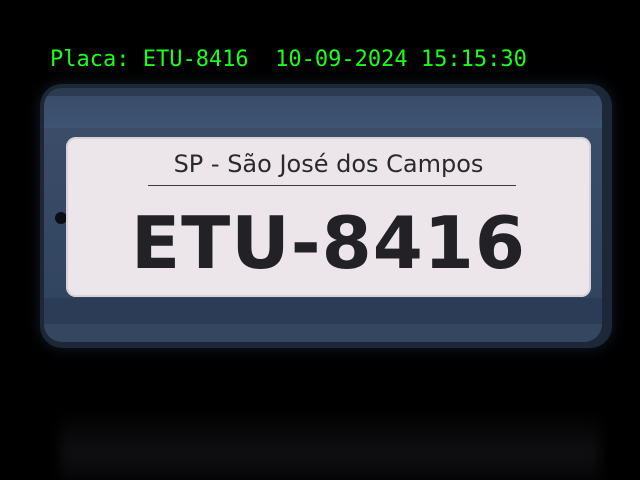 This screenshot has height=480, width=640. Describe the element at coordinates (328, 243) in the screenshot. I see `plate-number: ETU-8416` at that location.